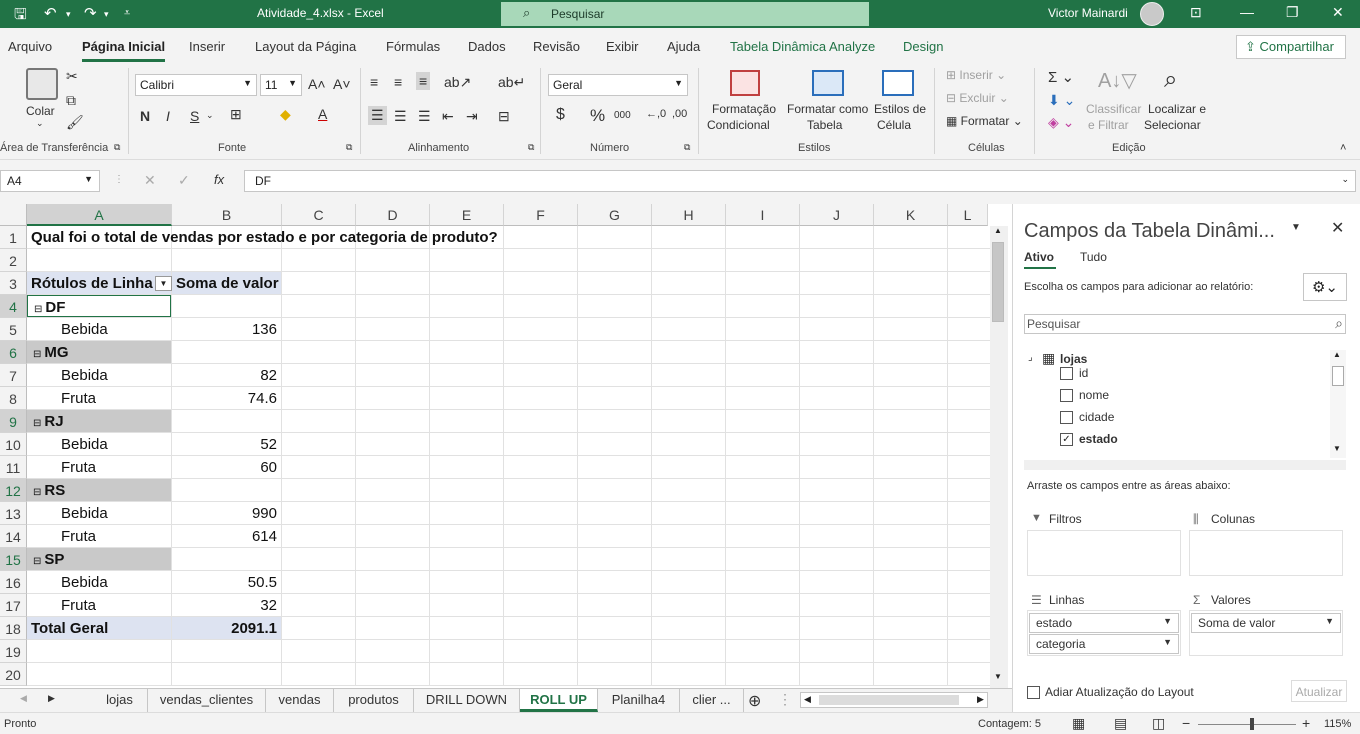 This screenshot has height=734, width=1360. Describe the element at coordinates (1172, 125) in the screenshot. I see `find-select-label-2: Selecionar` at that location.